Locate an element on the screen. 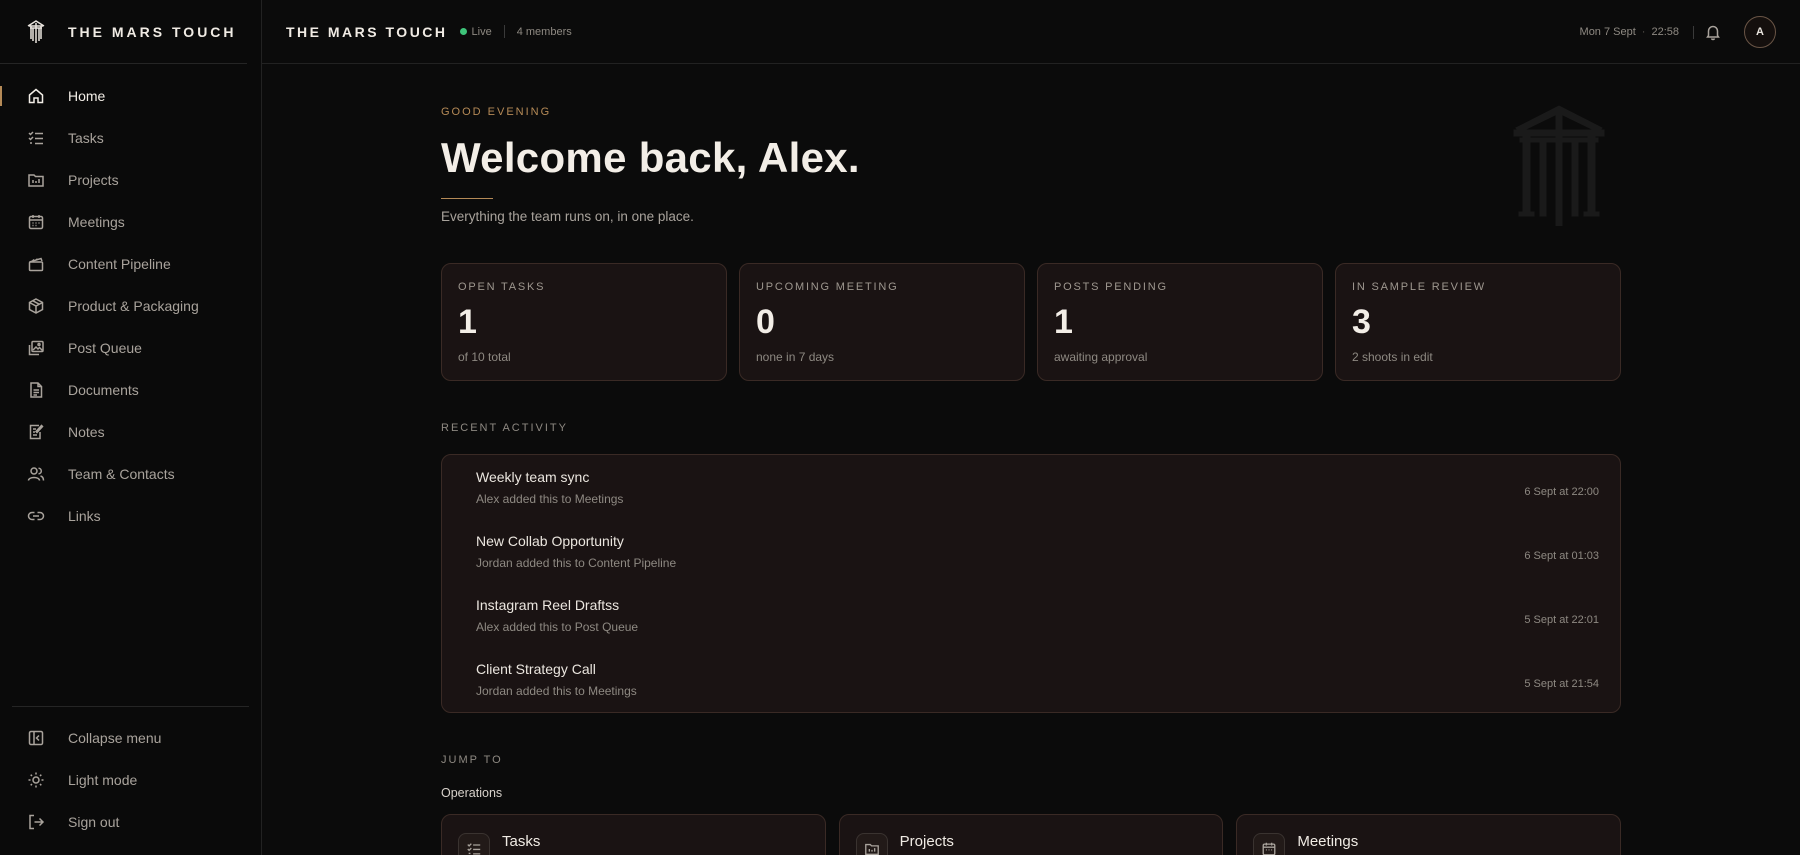 Image resolution: width=1800 pixels, height=855 pixels. sidebar-item-content-pipeline: Content Pipeline is located at coordinates (130, 264).